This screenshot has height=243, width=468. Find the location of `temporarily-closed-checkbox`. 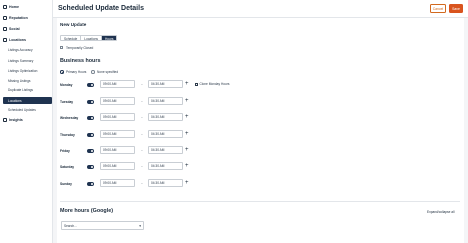

temporarily-closed-checkbox is located at coordinates (62, 48).